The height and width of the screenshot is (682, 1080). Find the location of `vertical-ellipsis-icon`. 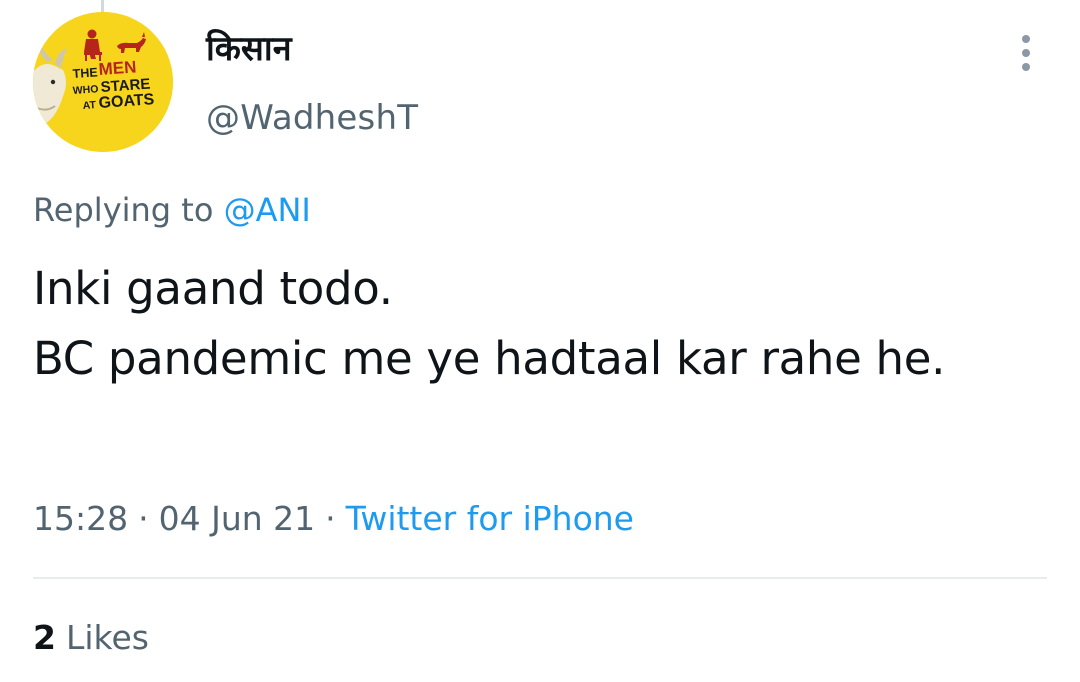

vertical-ellipsis-icon is located at coordinates (1026, 53).